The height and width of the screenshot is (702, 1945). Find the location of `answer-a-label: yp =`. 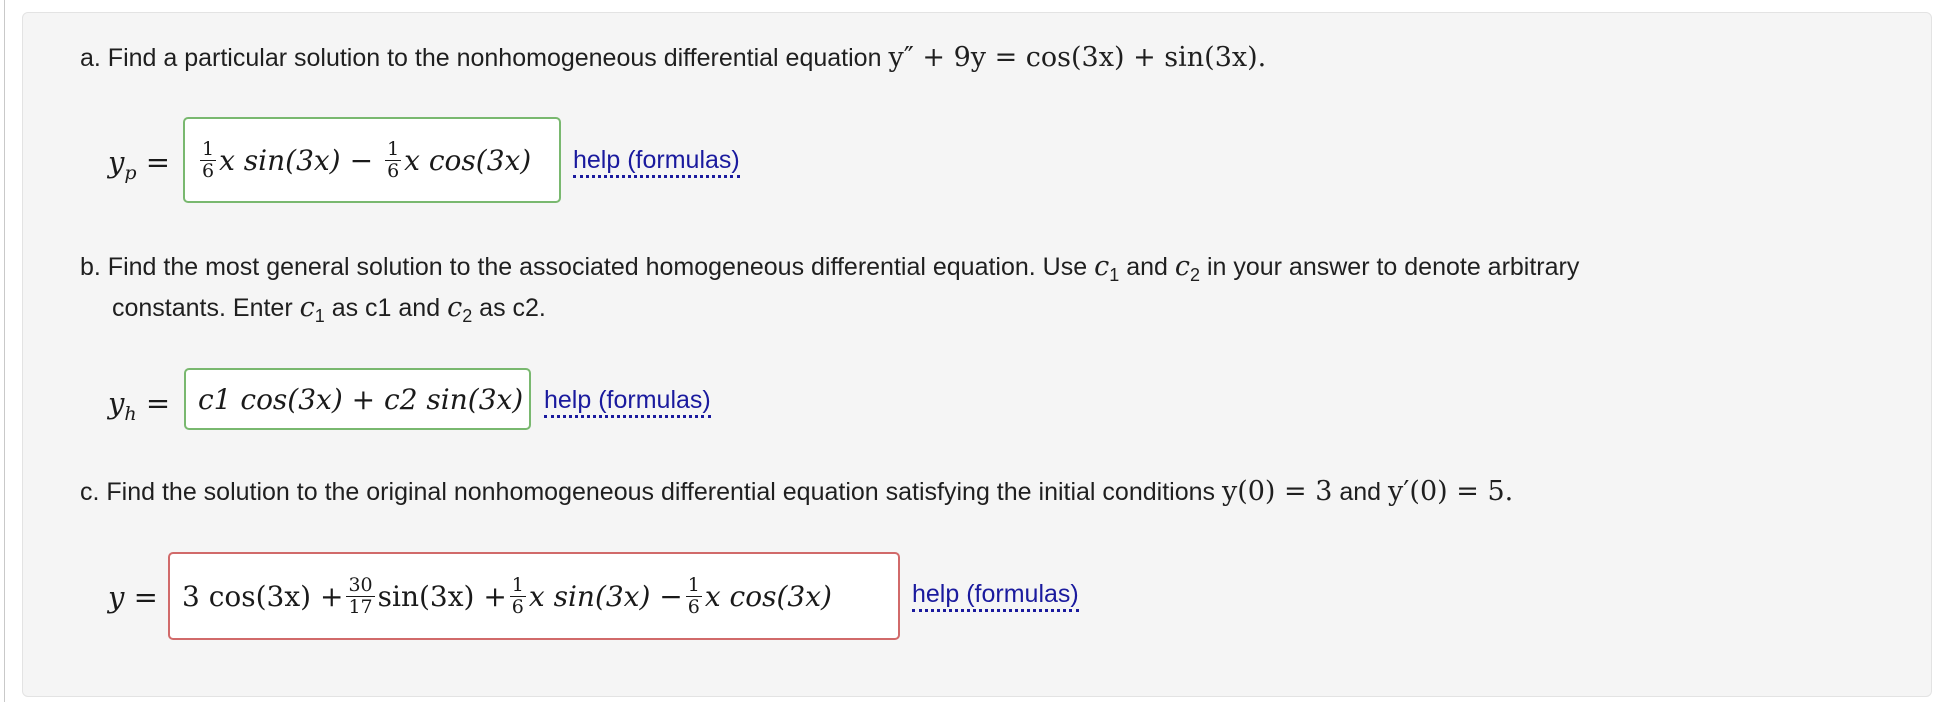

answer-a-label: yp = is located at coordinates (139, 164).